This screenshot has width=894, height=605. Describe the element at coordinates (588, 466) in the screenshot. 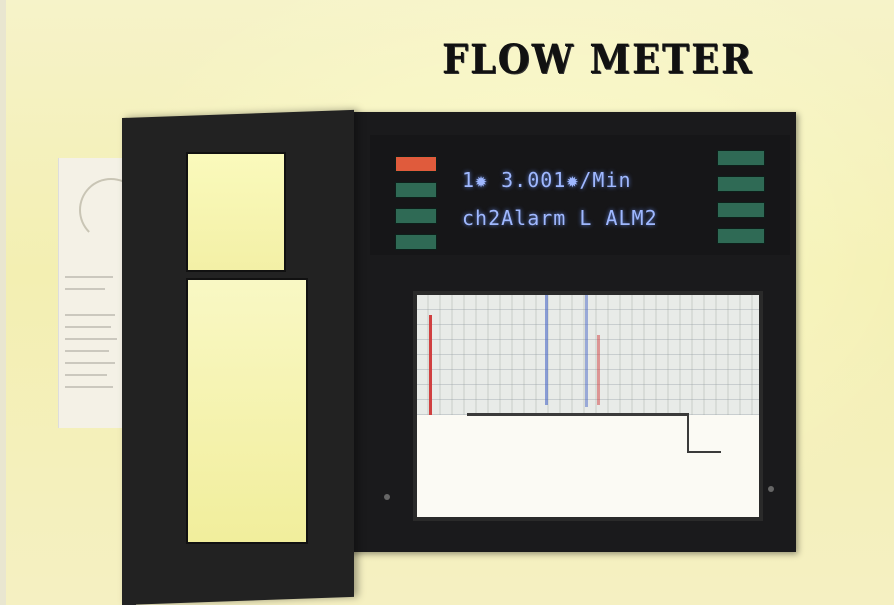

I see `chart-paper-blank` at that location.